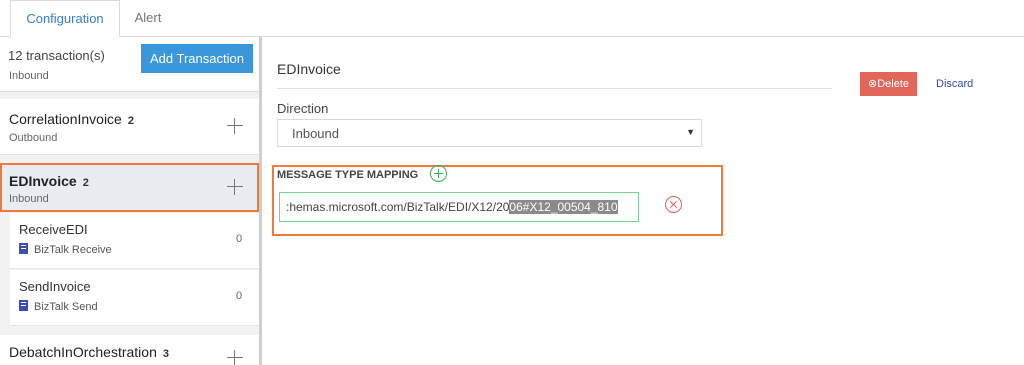 The image size is (1024, 365). I want to click on transaction-group-title: EDInvoice 2, so click(49, 181).